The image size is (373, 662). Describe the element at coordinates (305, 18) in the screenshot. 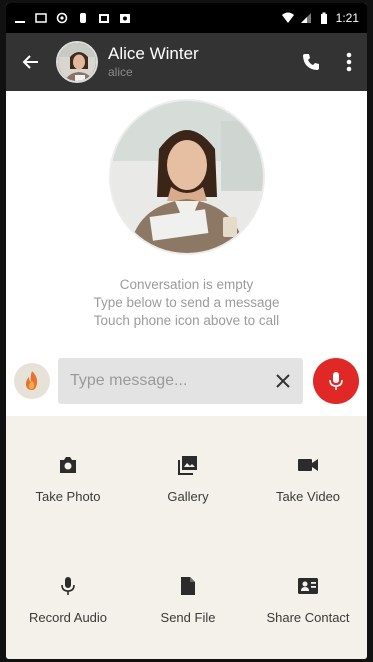

I see `signal-icon` at that location.